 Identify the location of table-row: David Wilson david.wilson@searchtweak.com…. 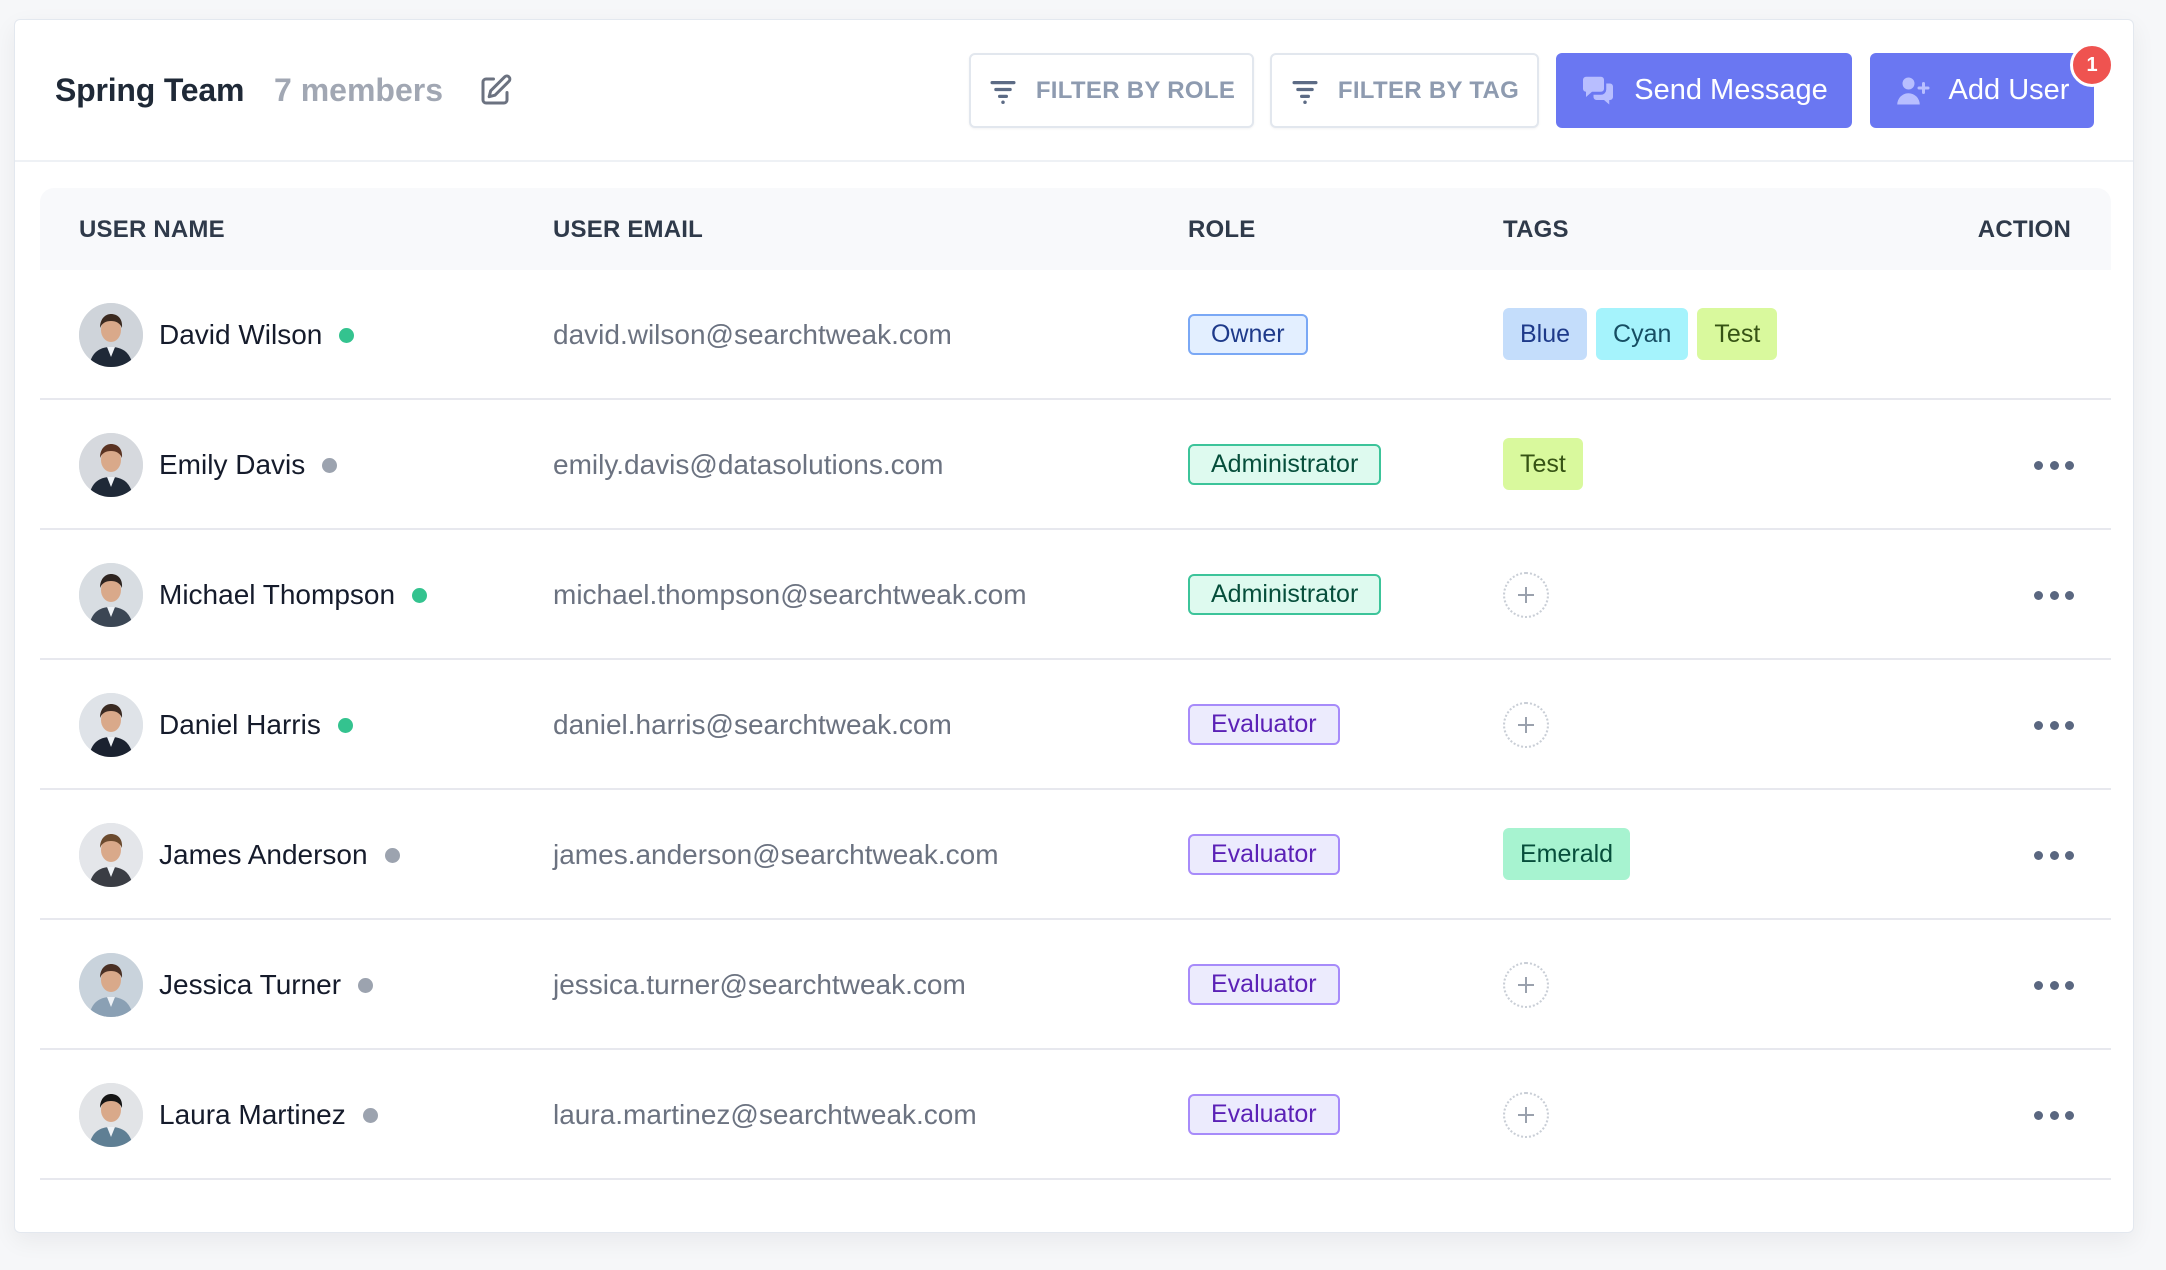
(1075, 335).